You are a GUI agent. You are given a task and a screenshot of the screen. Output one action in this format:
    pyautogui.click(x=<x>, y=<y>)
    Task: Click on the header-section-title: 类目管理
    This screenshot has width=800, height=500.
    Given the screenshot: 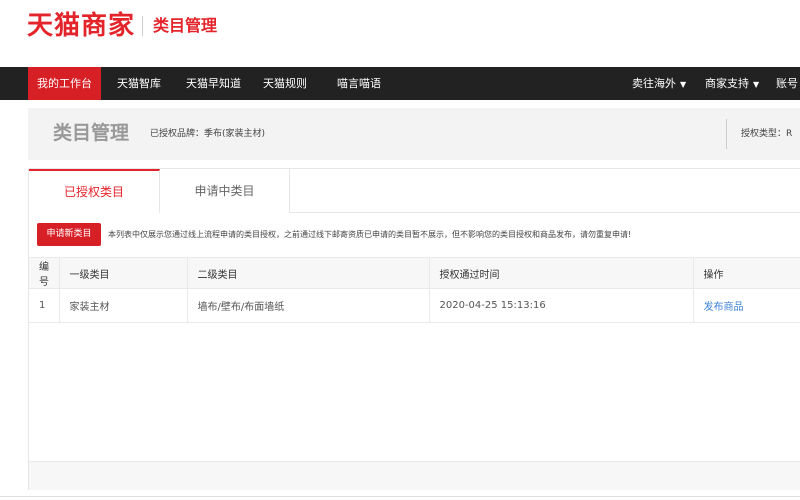 What is the action you would take?
    pyautogui.click(x=185, y=25)
    